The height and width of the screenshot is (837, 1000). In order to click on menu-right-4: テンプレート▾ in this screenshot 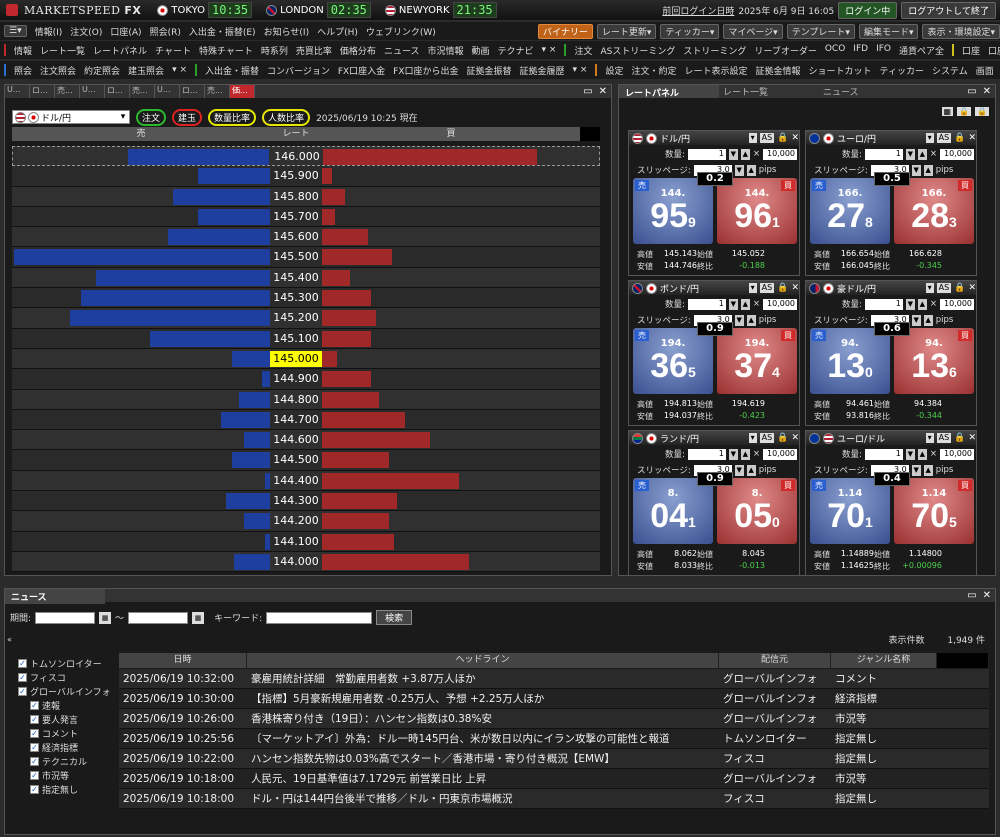, I will do `click(820, 31)`.